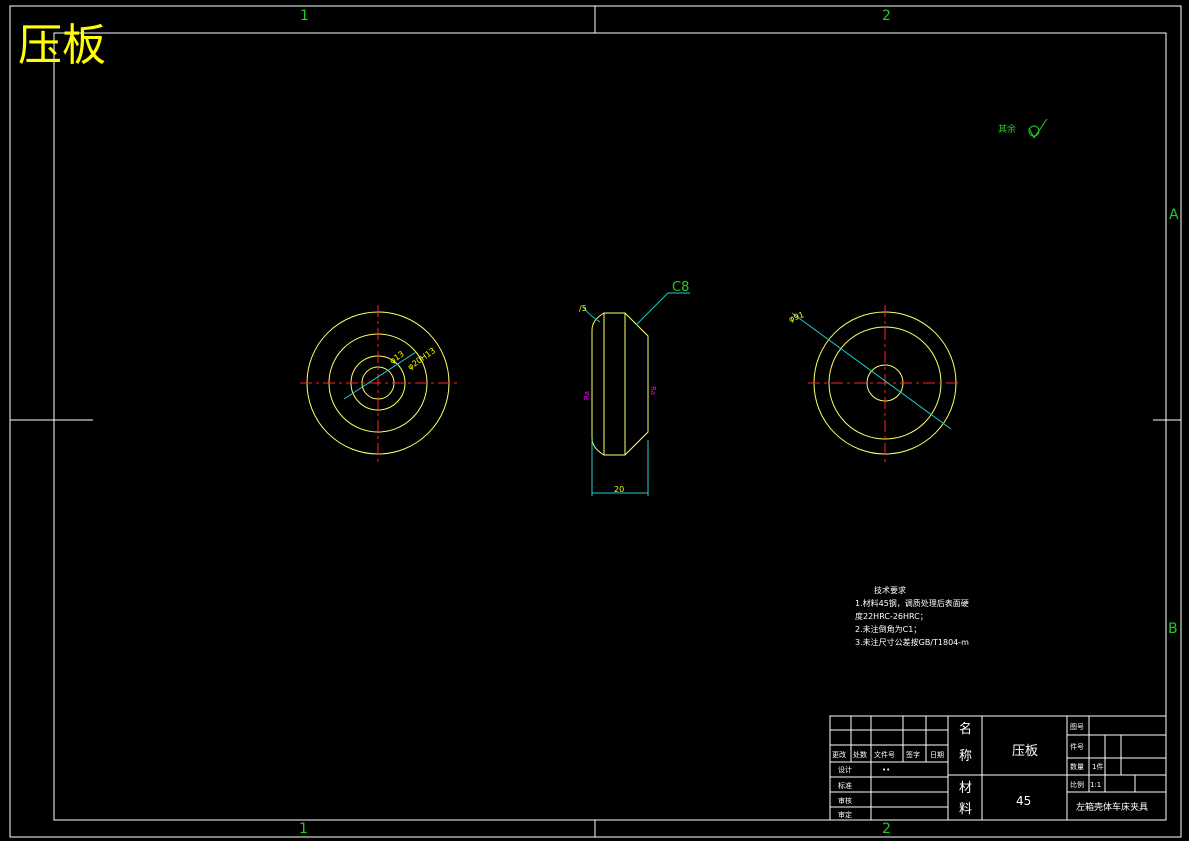  What do you see at coordinates (913, 754) in the screenshot?
I see `rev-header-sign: 签字` at bounding box center [913, 754].